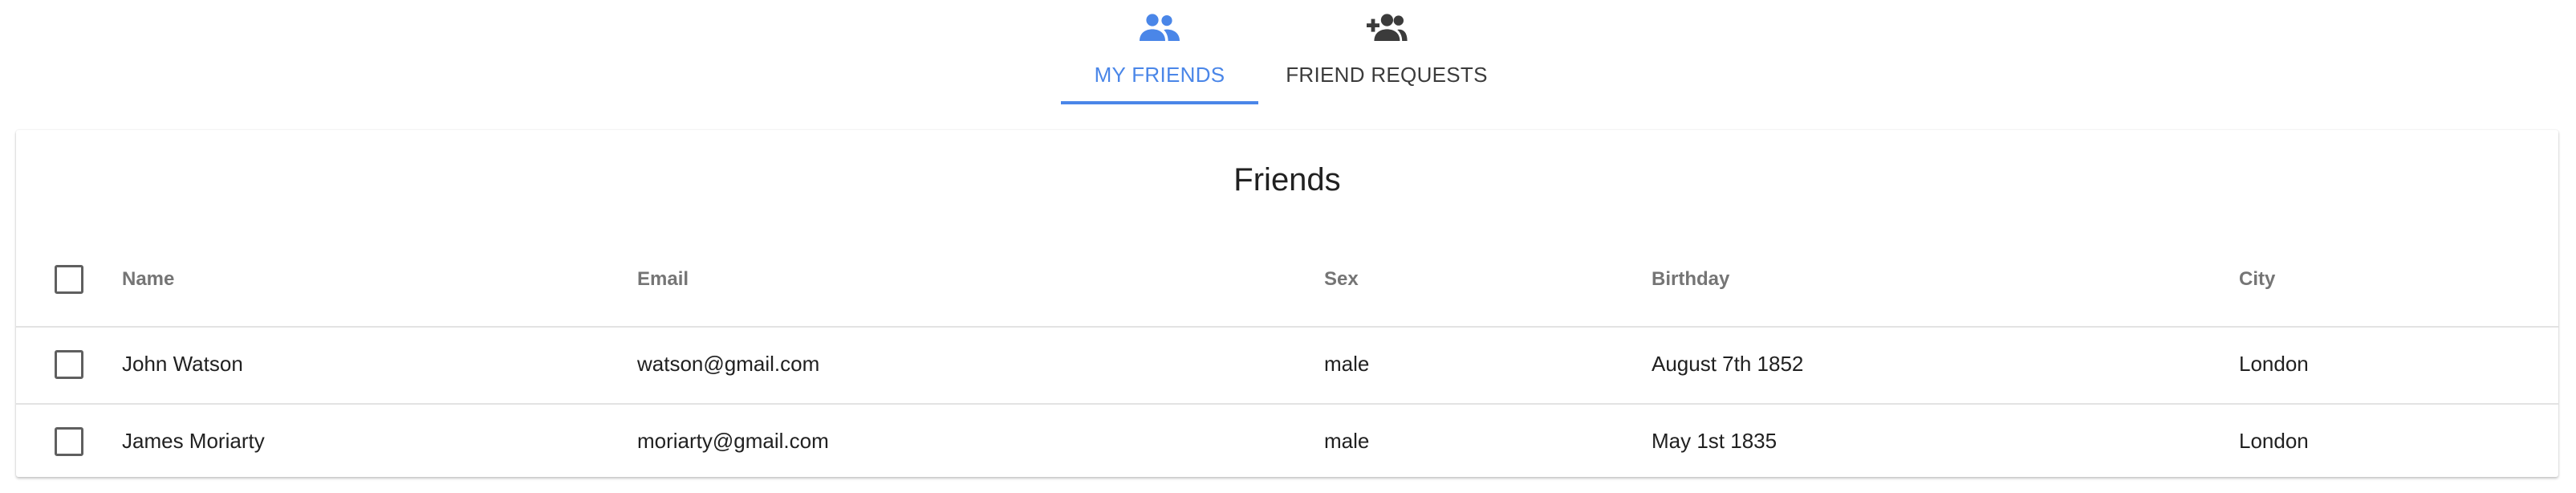 The height and width of the screenshot is (493, 2576). Describe the element at coordinates (1388, 27) in the screenshot. I see `add-friend-icon` at that location.